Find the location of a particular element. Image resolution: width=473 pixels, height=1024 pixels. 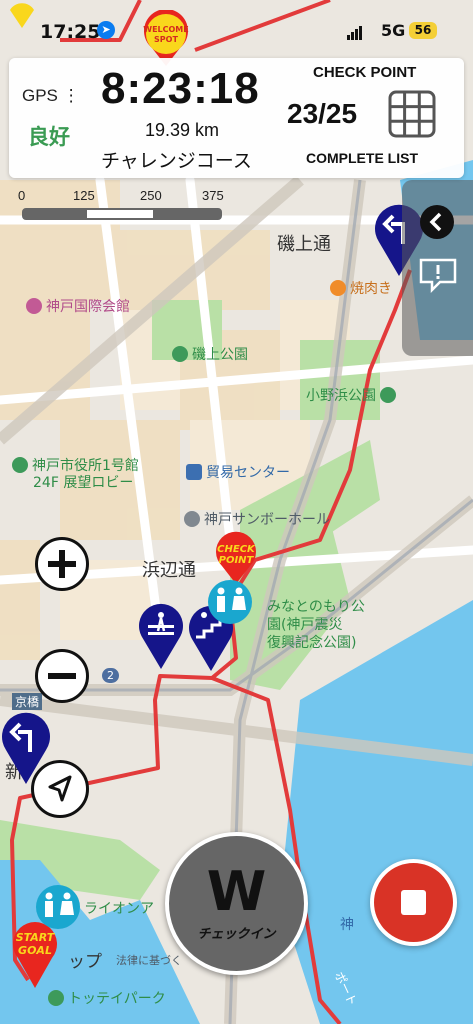

map-label-hamabe-dori: 浜辺通 is located at coordinates (169, 570).